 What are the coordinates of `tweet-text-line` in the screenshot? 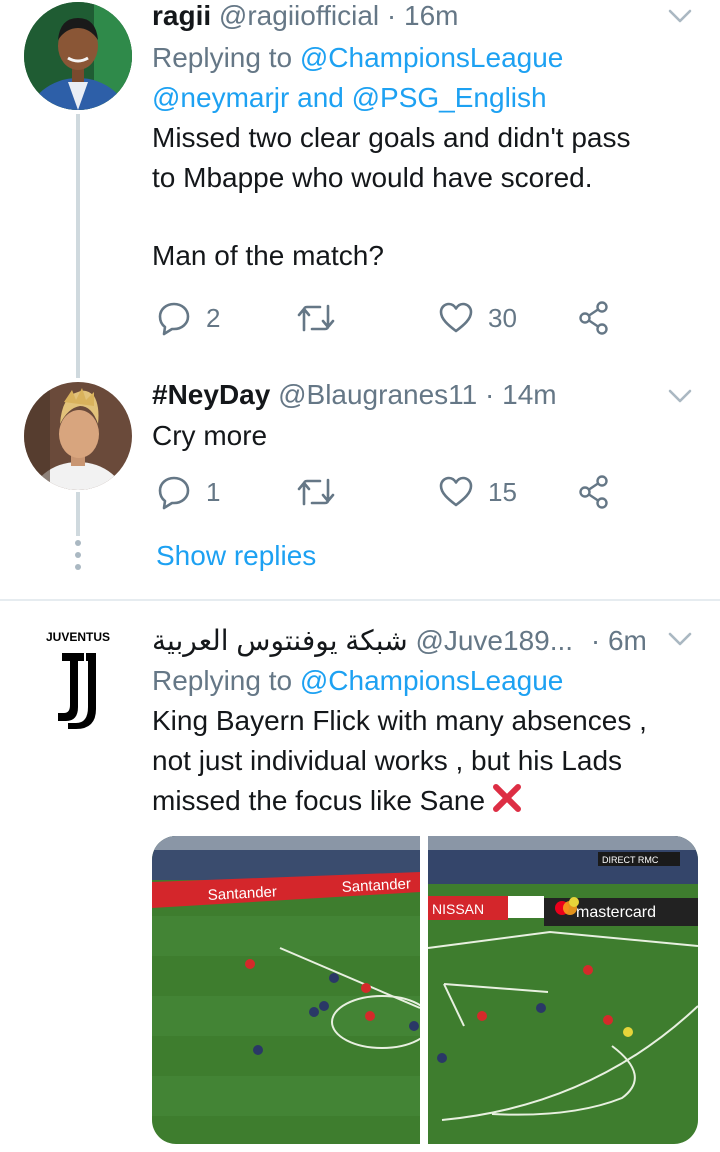 It's located at (426, 217).